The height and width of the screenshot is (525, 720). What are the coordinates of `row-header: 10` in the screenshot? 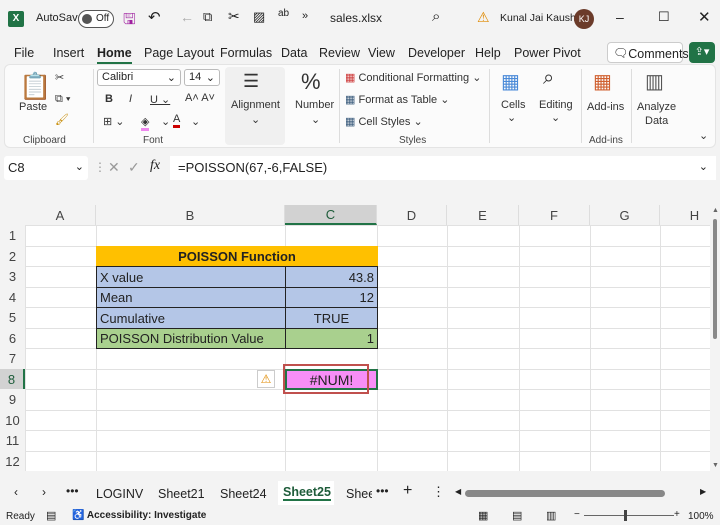 It's located at (12, 420).